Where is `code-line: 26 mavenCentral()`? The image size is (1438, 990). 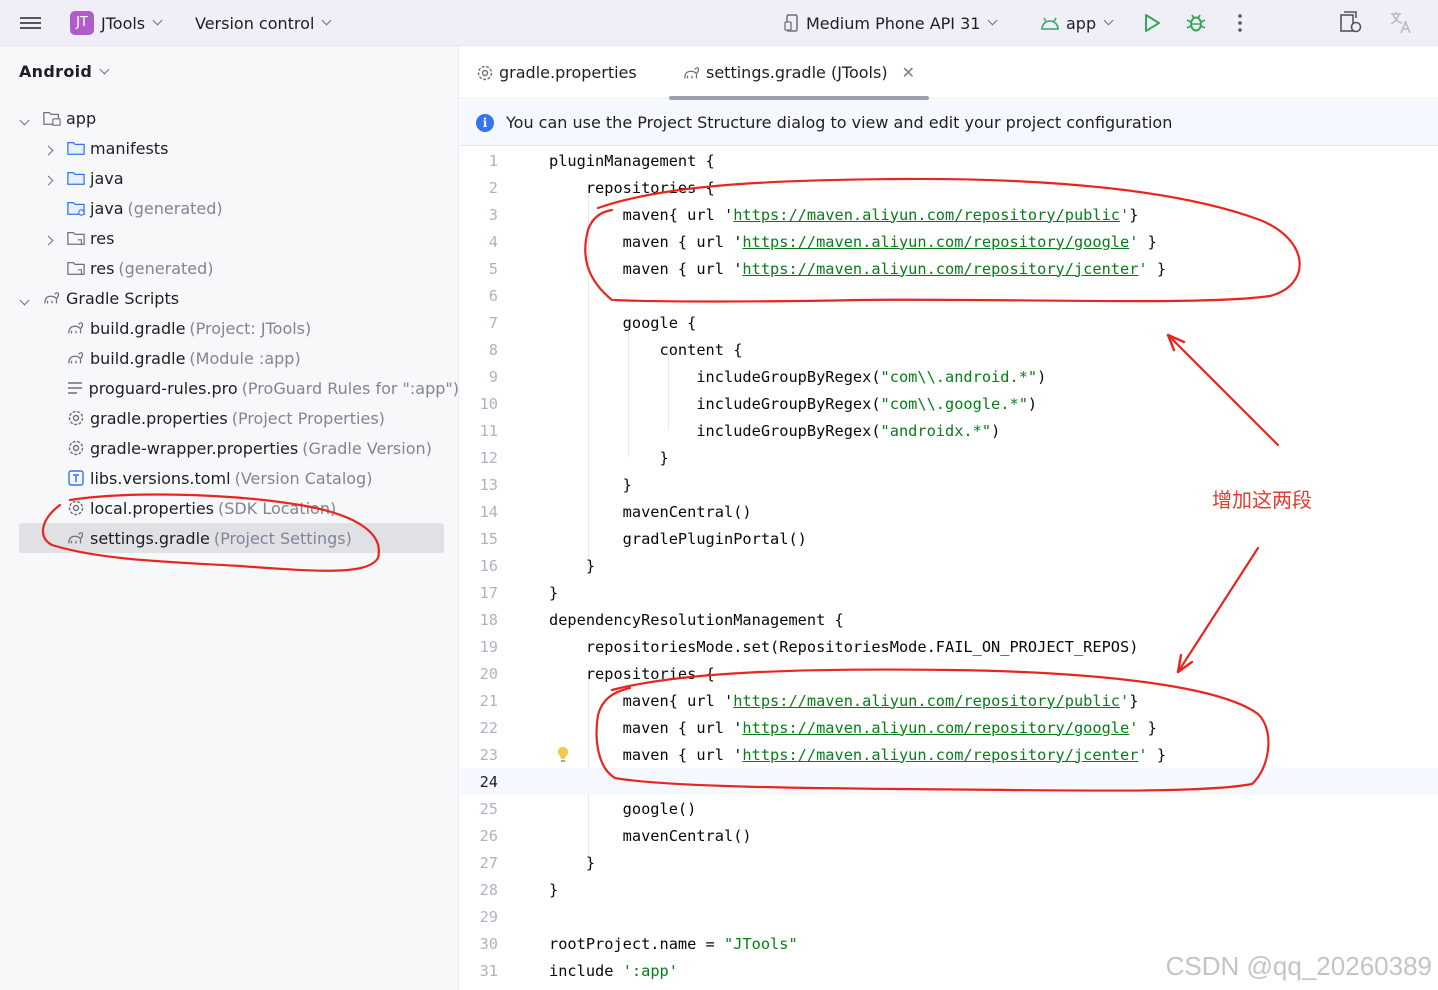
code-line: 26 mavenCentral() is located at coordinates (949, 835).